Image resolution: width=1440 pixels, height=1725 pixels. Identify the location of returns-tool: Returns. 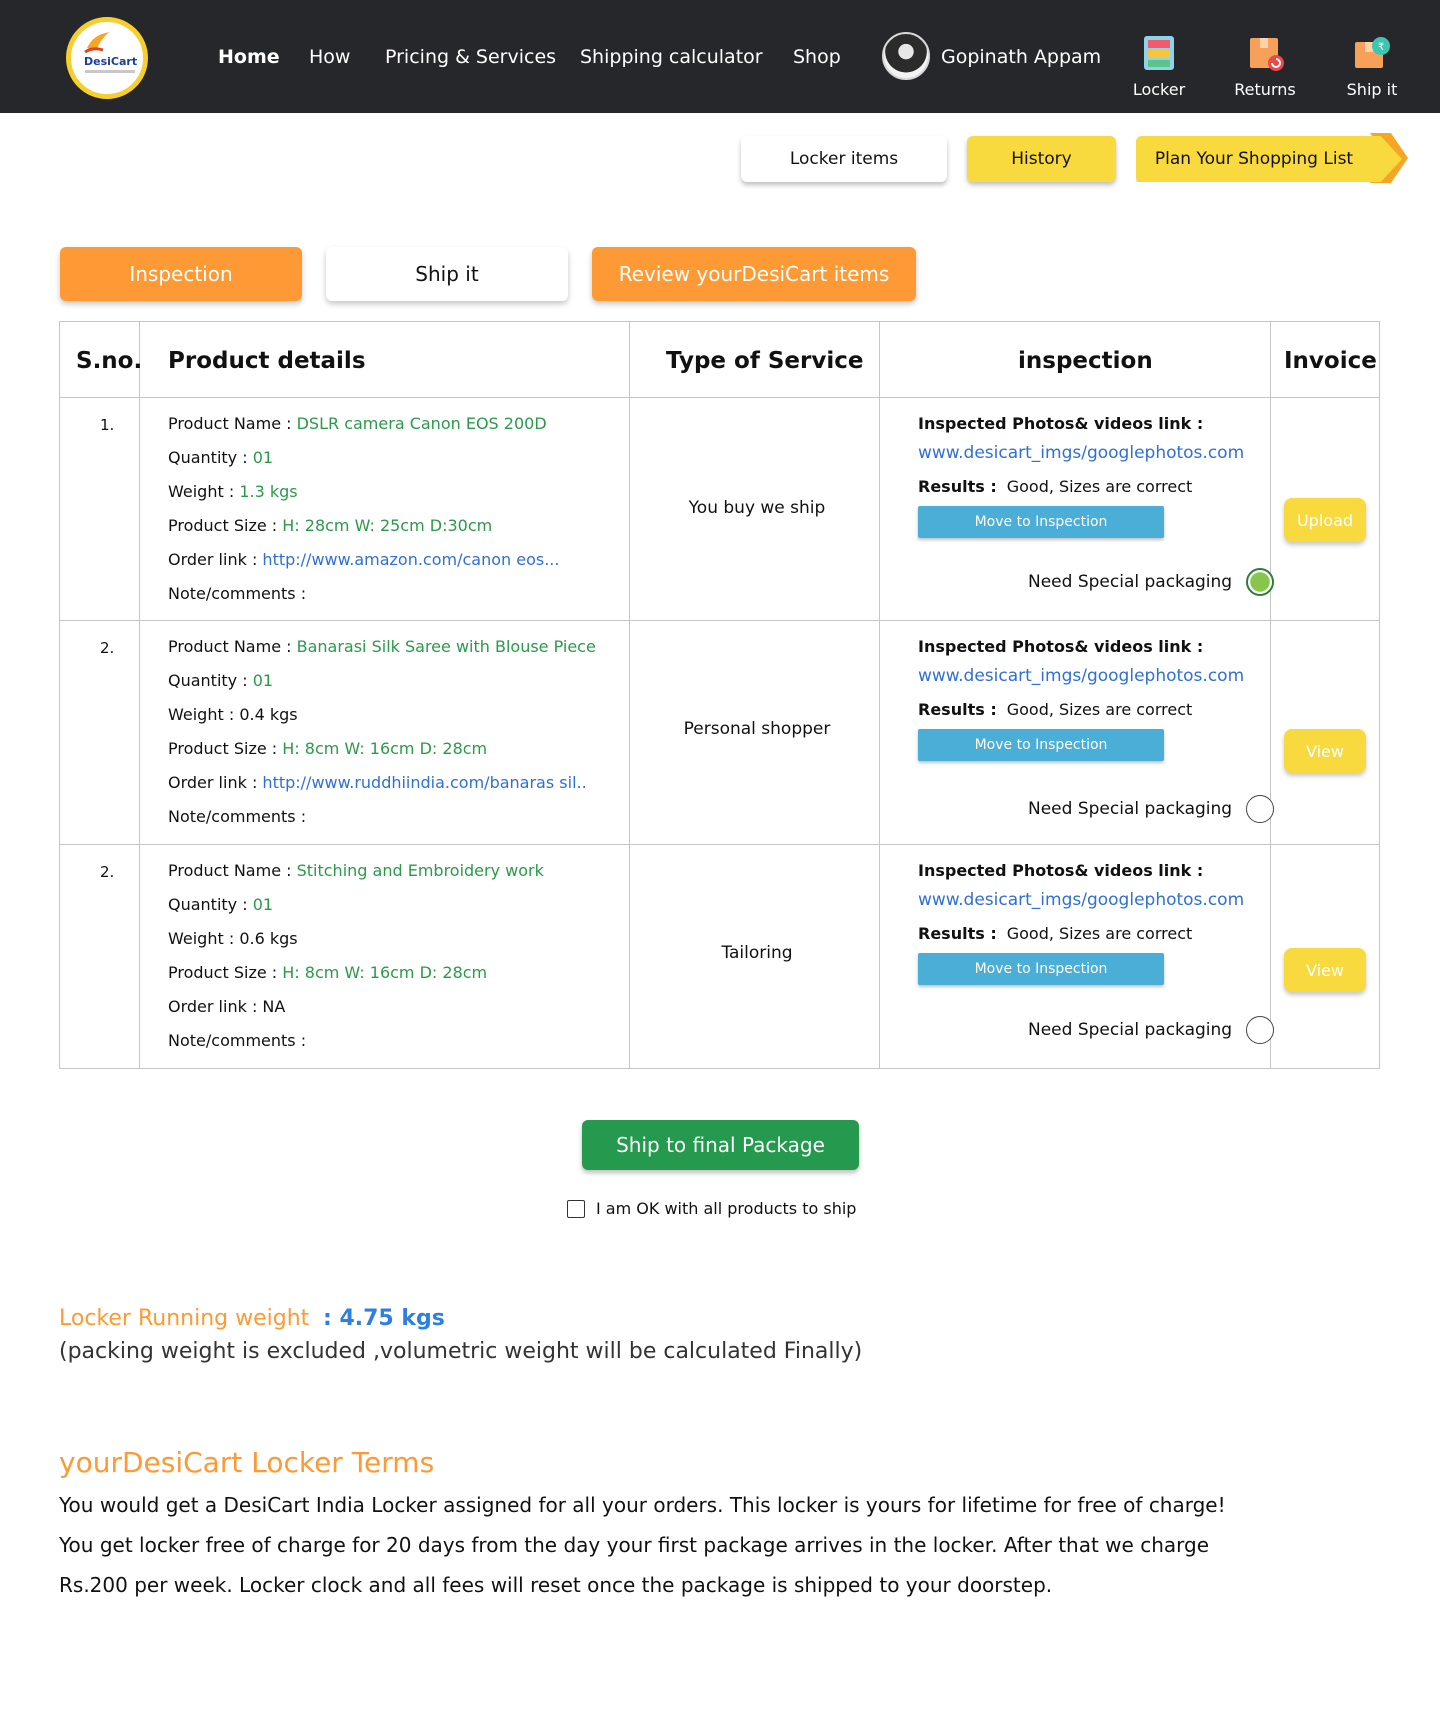
(1265, 69).